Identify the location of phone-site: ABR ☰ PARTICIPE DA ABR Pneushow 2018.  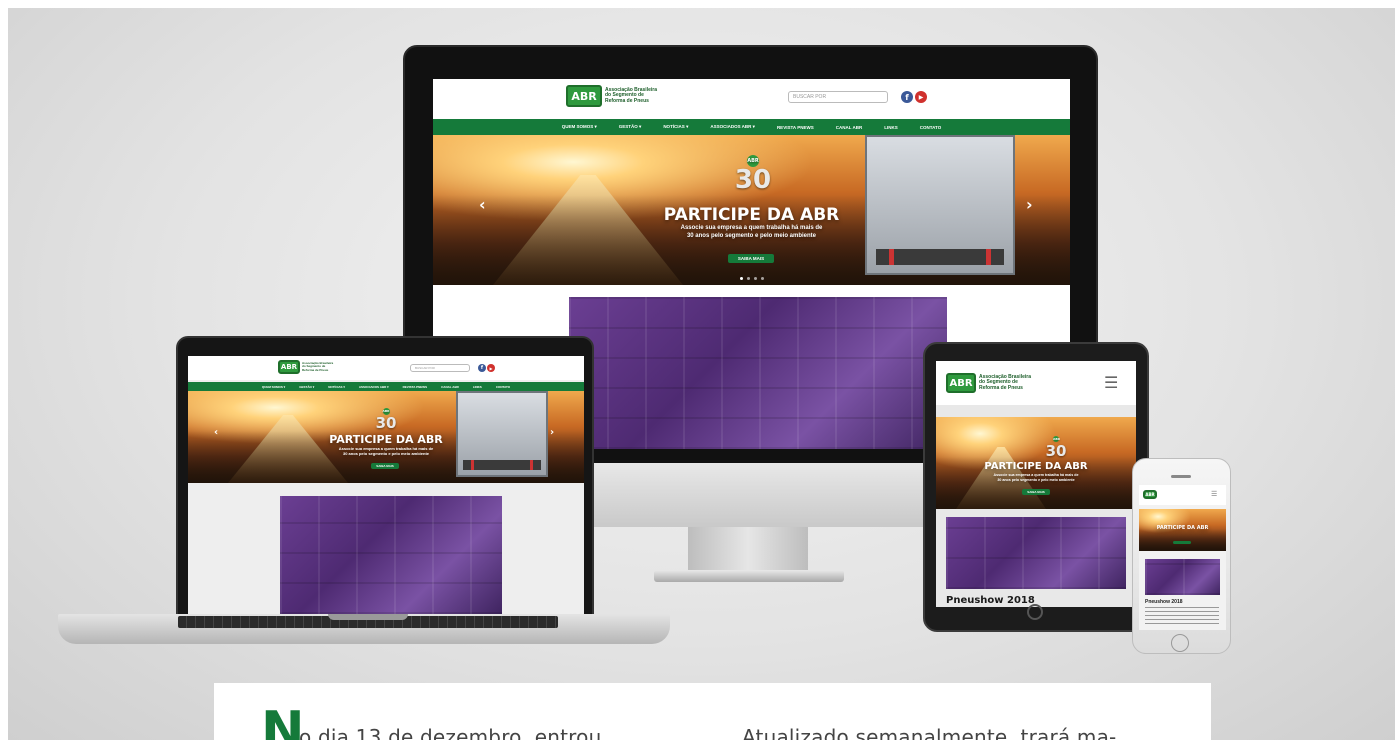
(1182, 557).